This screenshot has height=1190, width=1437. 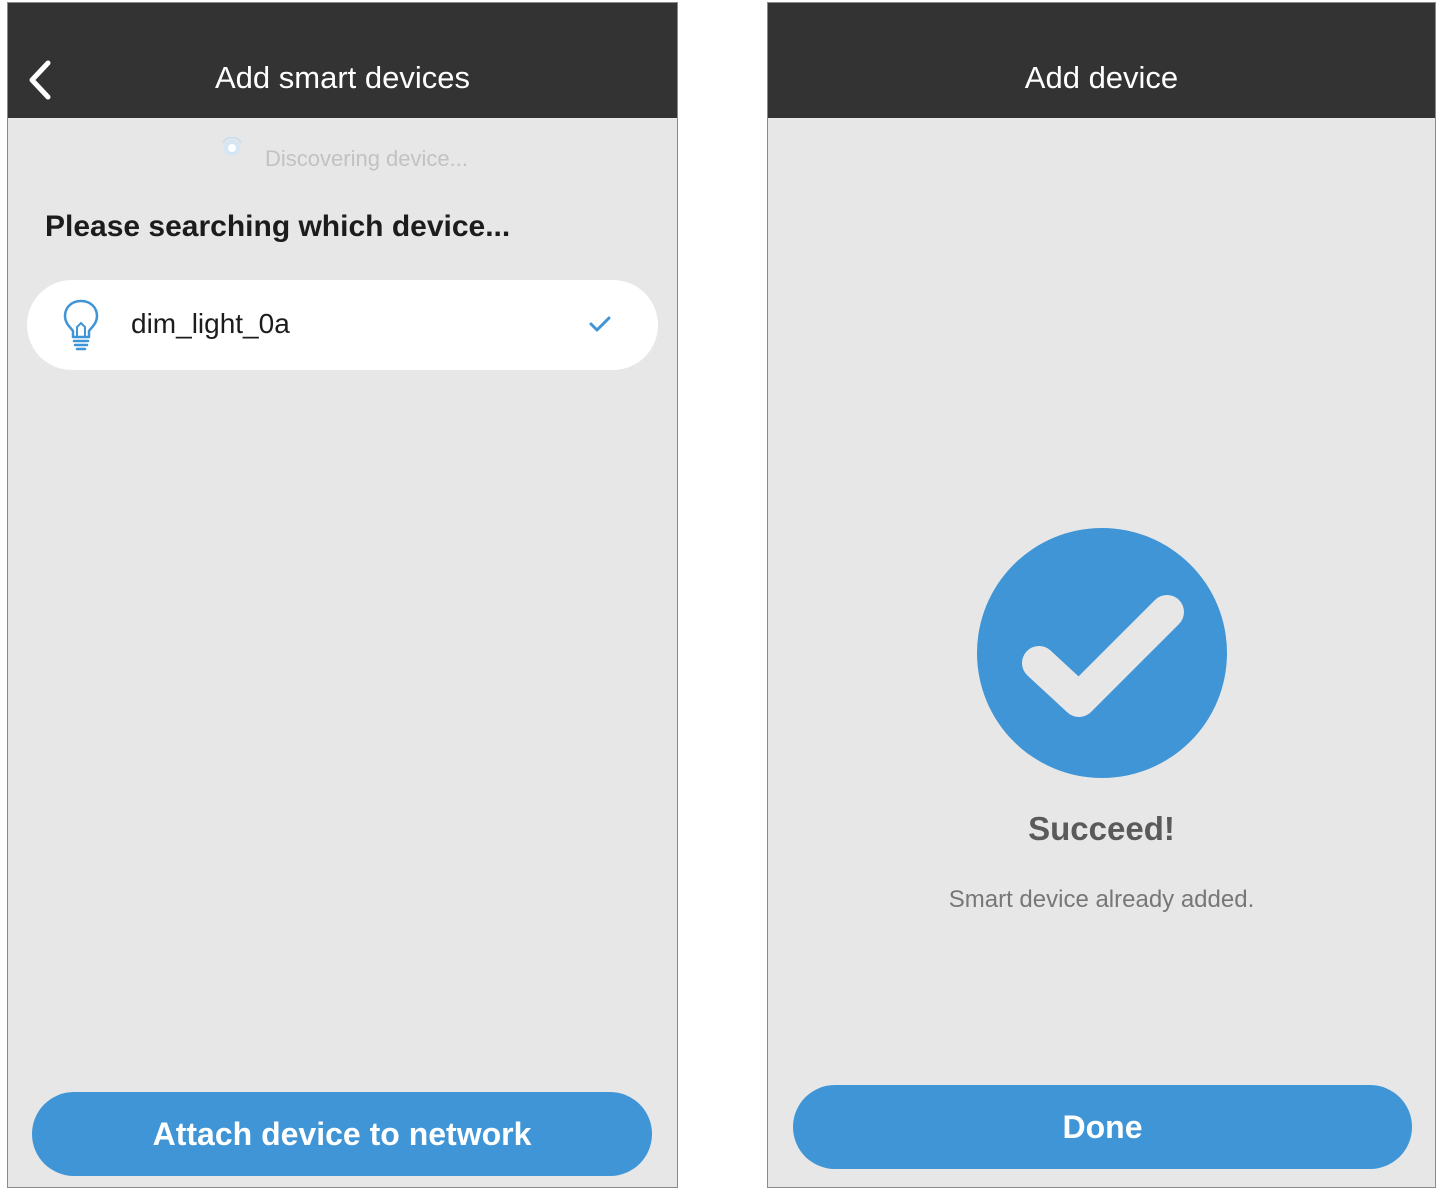 I want to click on done-button: Done, so click(x=1102, y=1127).